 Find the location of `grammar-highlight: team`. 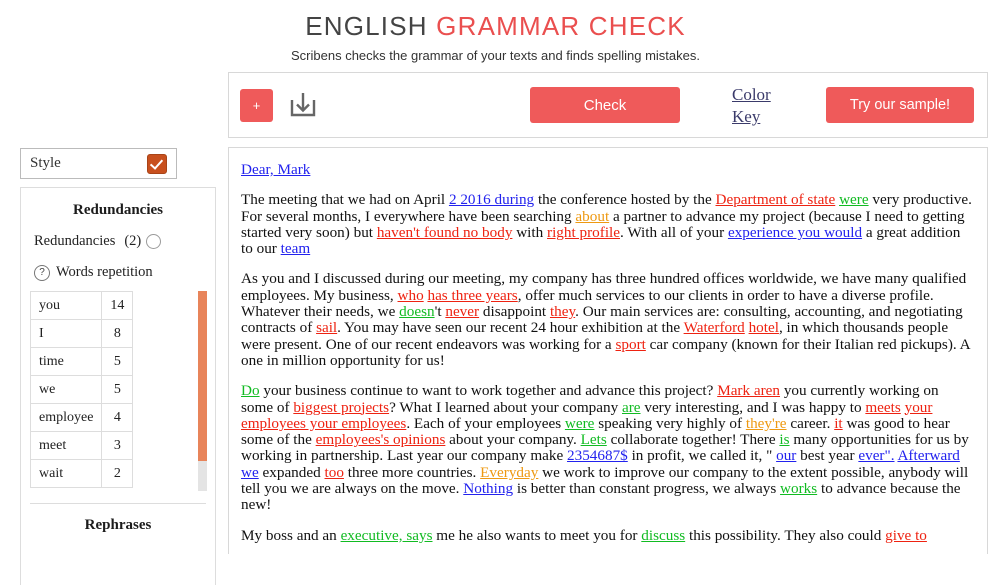

grammar-highlight: team is located at coordinates (295, 249).